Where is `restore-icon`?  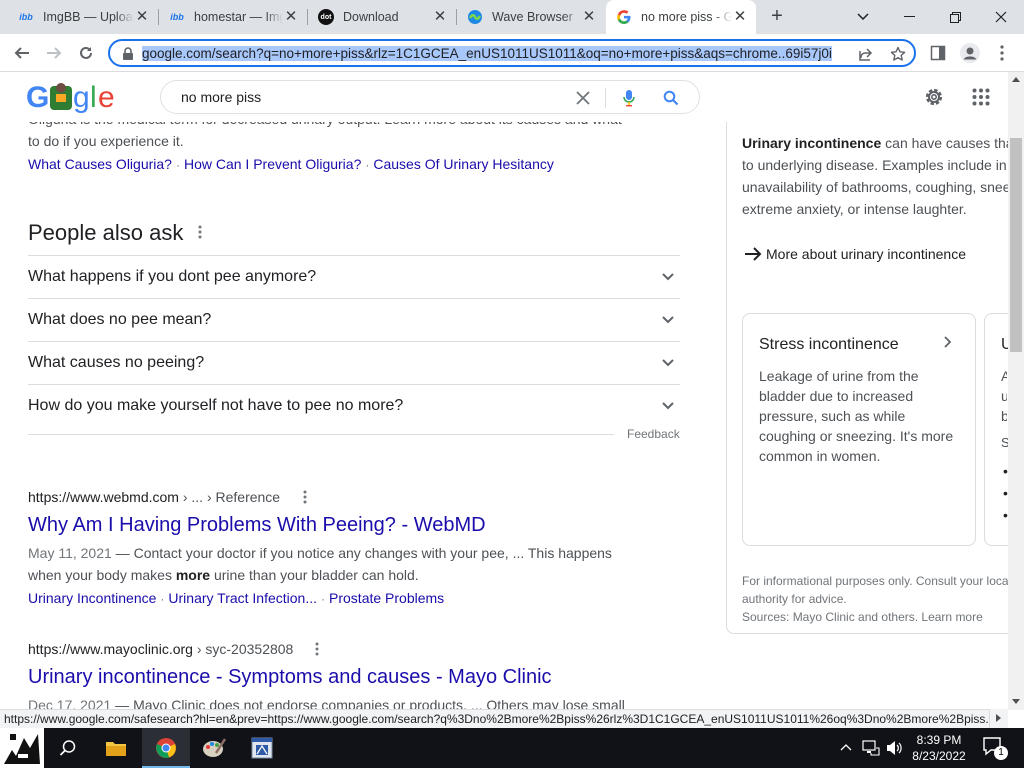
restore-icon is located at coordinates (955, 17).